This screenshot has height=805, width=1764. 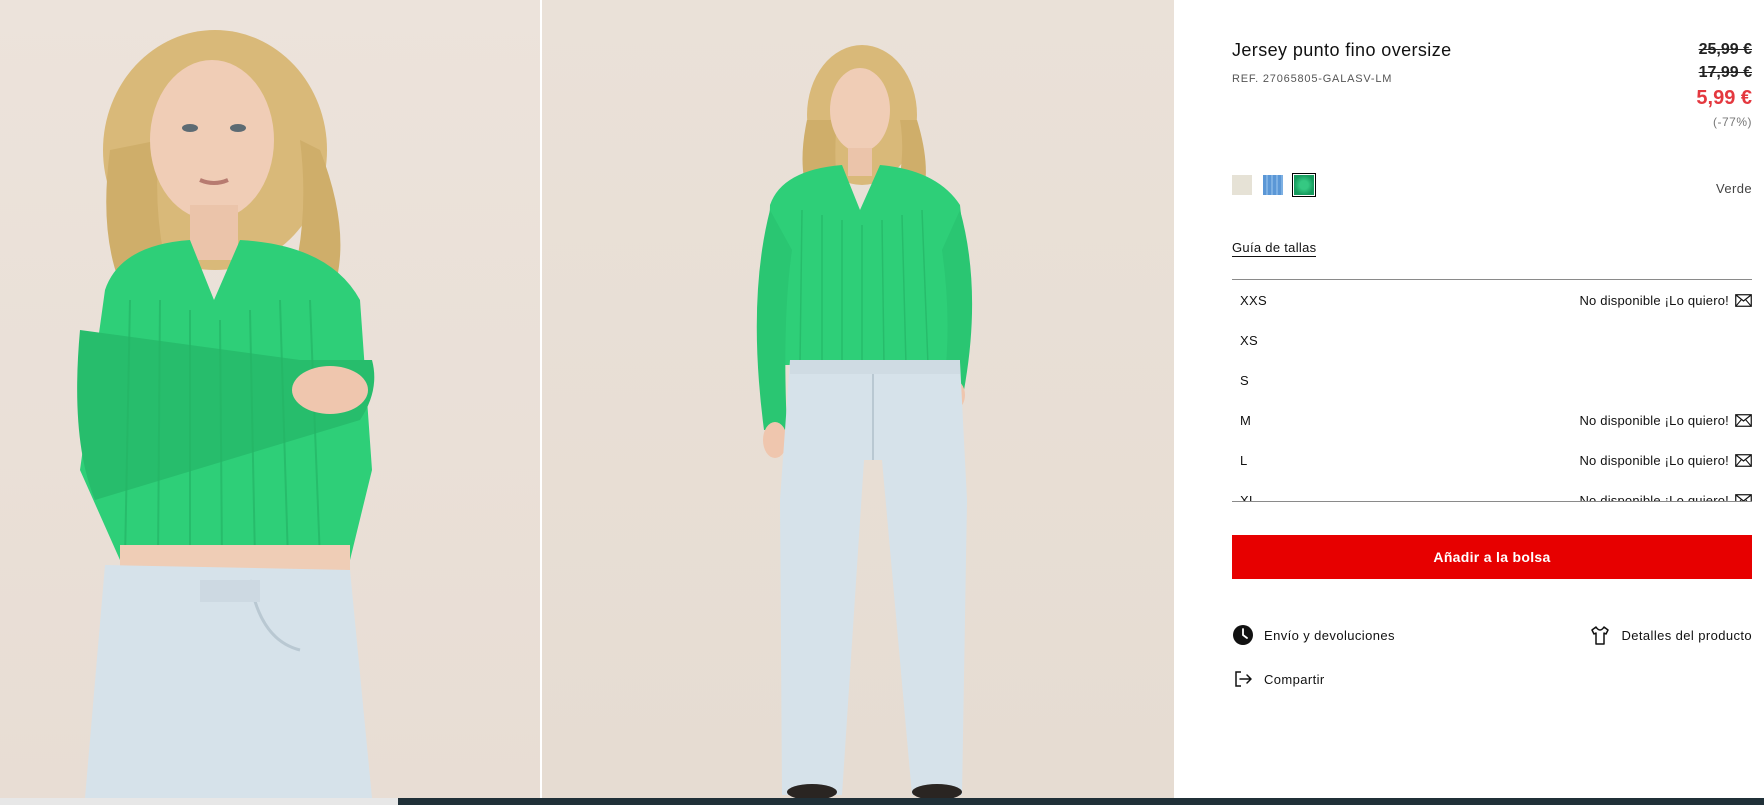 What do you see at coordinates (1686, 635) in the screenshot?
I see `product-details-label: Detalles del producto` at bounding box center [1686, 635].